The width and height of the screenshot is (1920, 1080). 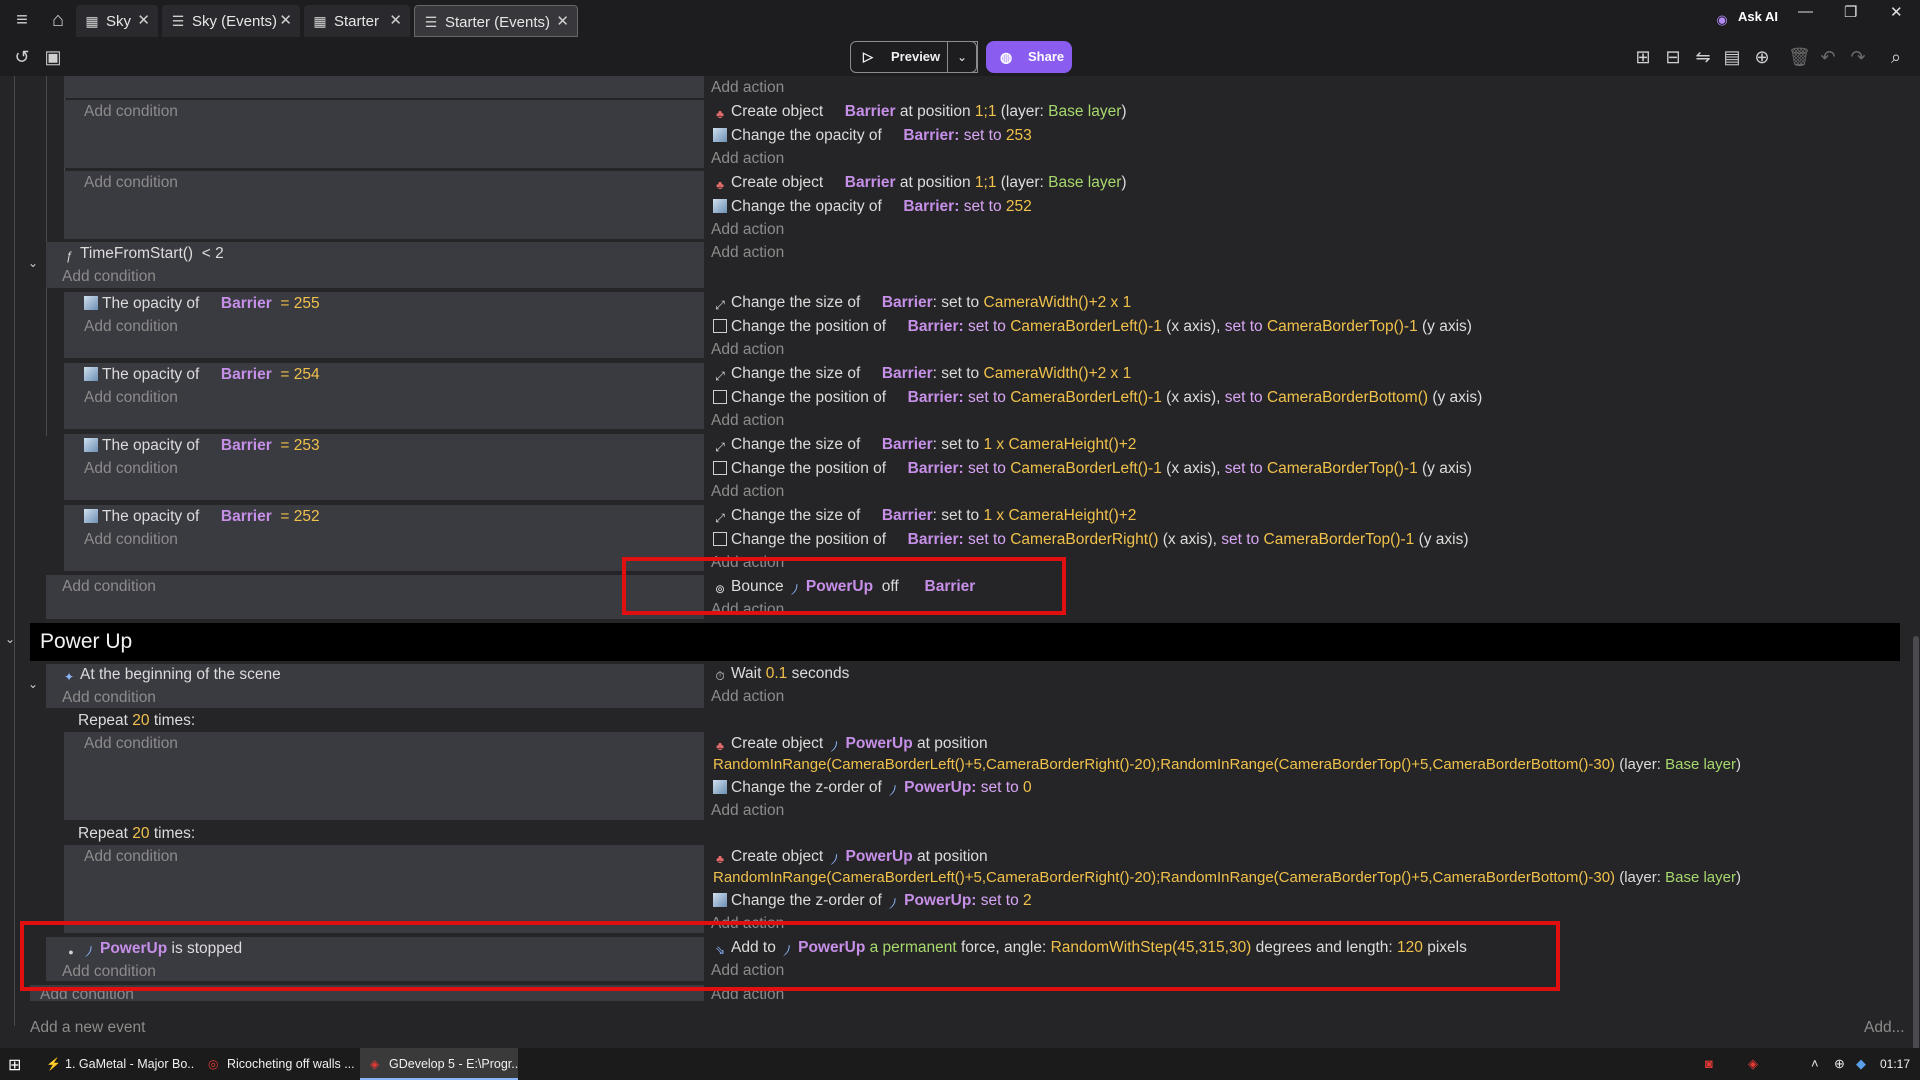 What do you see at coordinates (1896, 57) in the screenshot?
I see `search-icon: ⌕` at bounding box center [1896, 57].